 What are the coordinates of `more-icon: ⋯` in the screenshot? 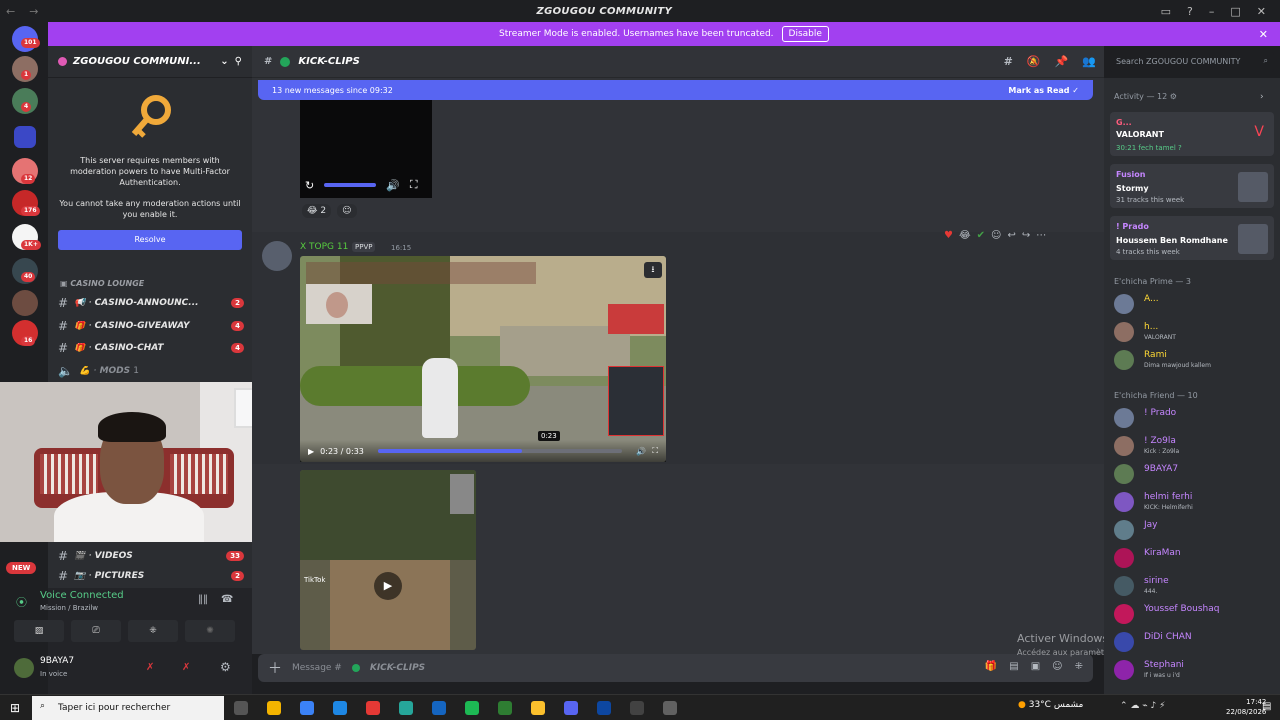 It's located at (1041, 235).